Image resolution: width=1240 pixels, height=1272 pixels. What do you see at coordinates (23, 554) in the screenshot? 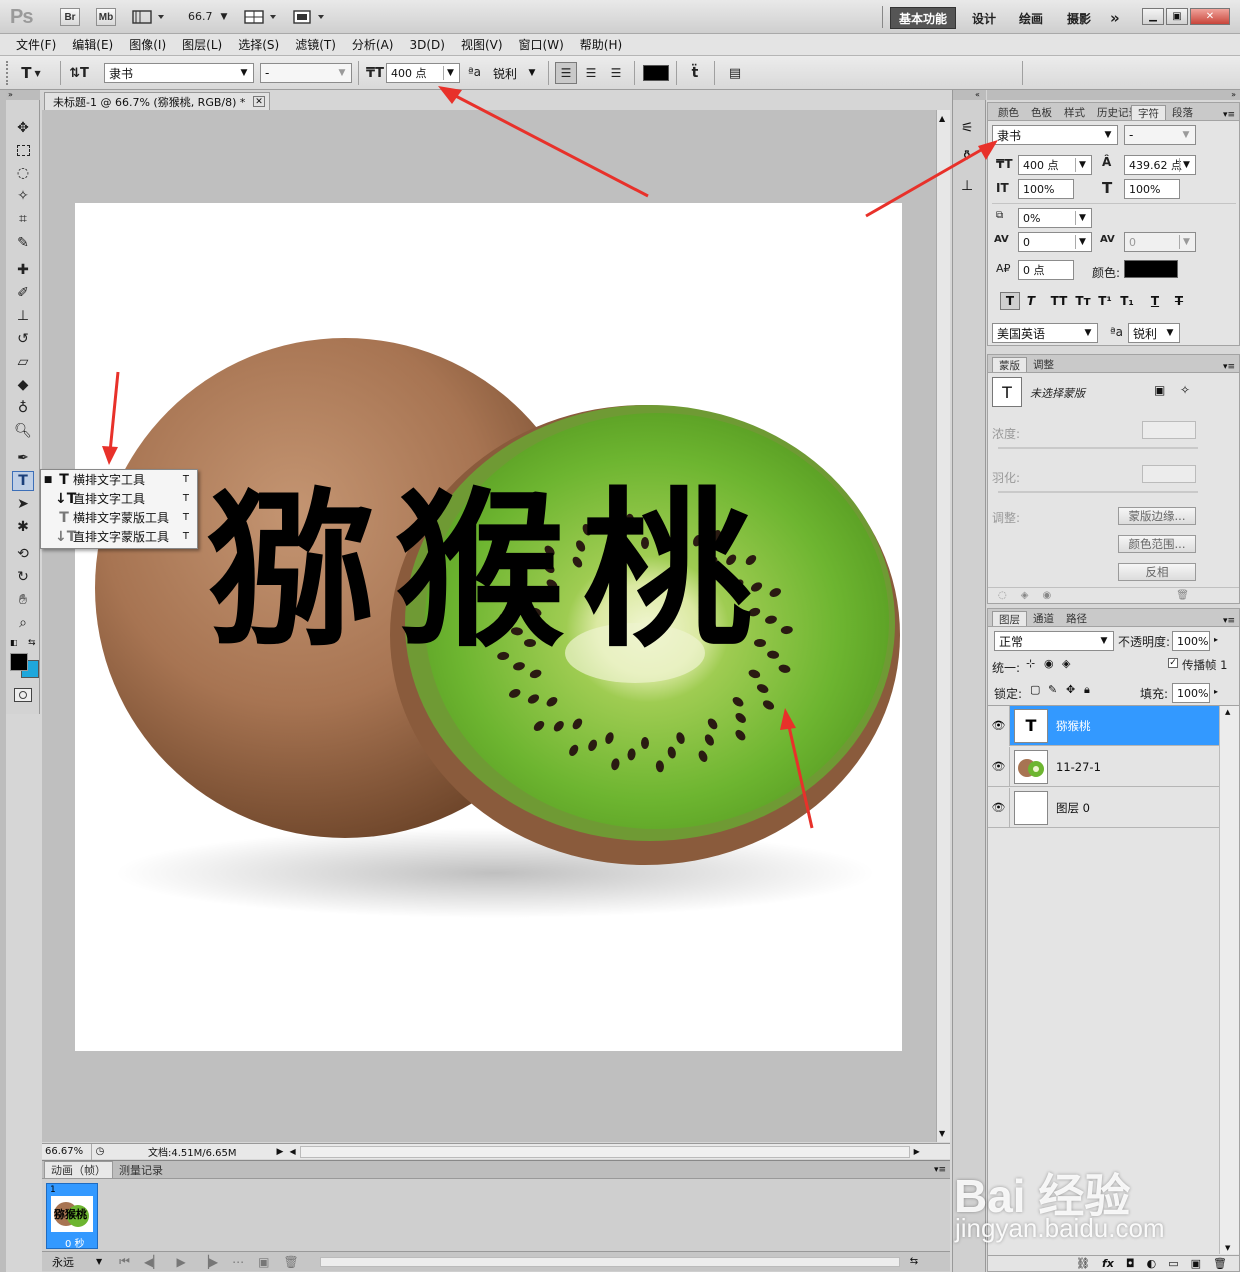
I see `3d-rotate-tool: ⟲` at bounding box center [23, 554].